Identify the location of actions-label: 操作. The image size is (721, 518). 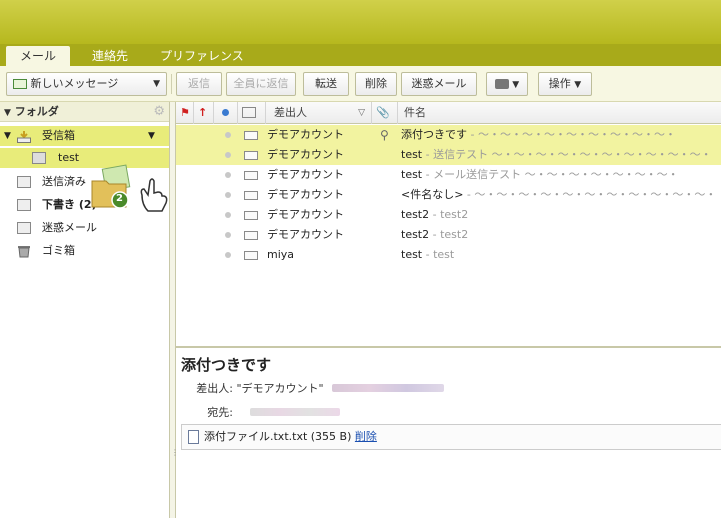
(559, 83).